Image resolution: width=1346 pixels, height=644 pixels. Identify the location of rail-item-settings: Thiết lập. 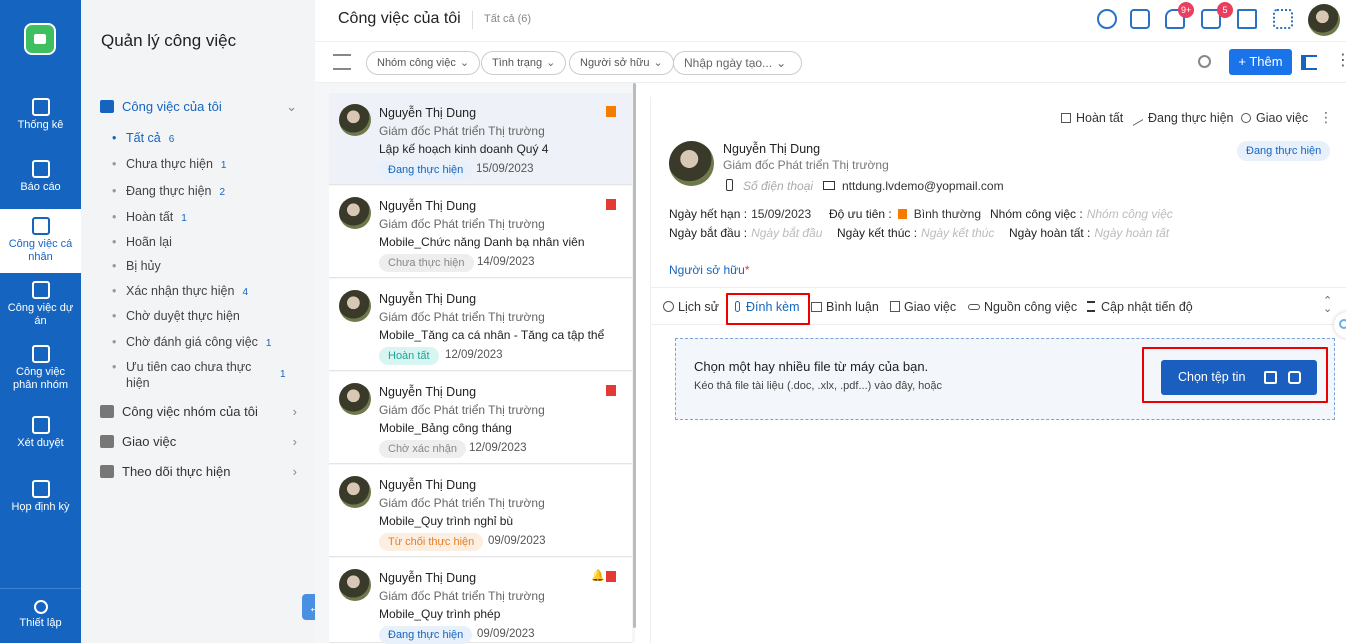
(40, 615).